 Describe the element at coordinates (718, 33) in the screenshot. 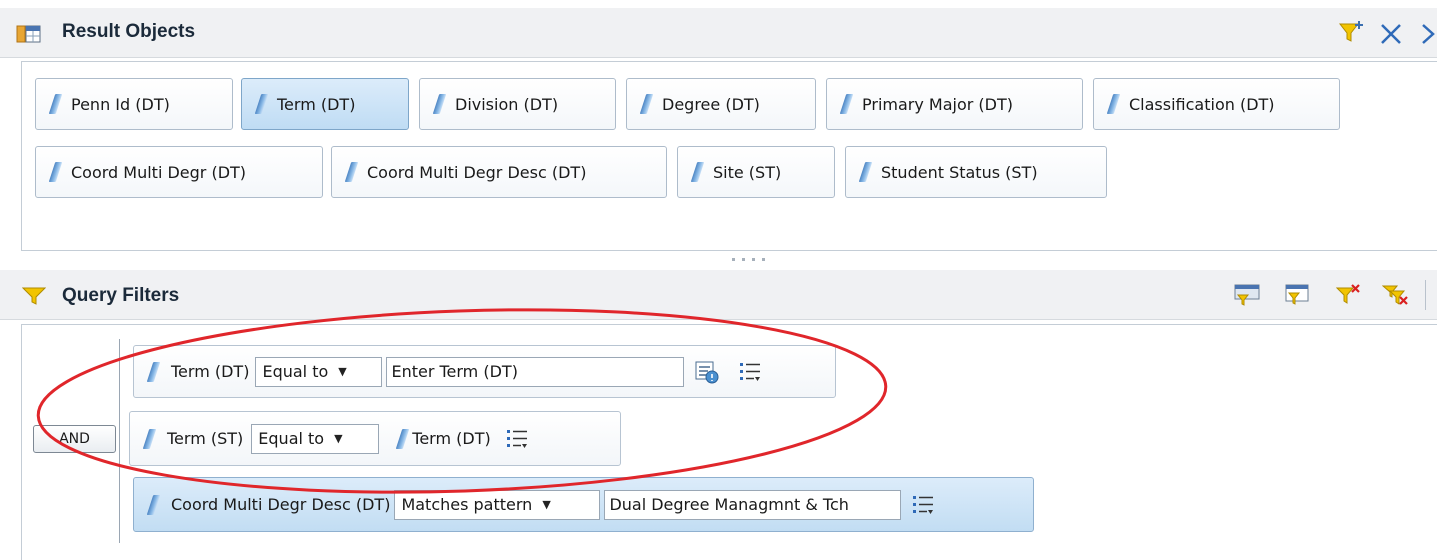

I see `result-objects-header: Result Objects` at that location.